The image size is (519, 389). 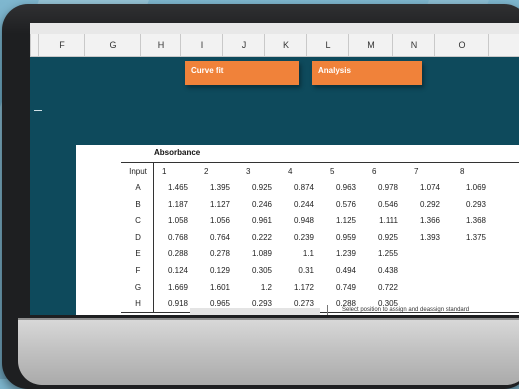 I want to click on column-number: 7, so click(x=416, y=171).